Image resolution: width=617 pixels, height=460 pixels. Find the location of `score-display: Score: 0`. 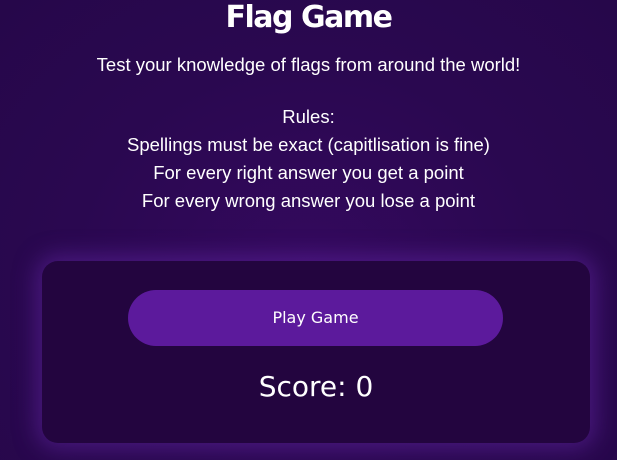

score-display: Score: 0 is located at coordinates (316, 386).